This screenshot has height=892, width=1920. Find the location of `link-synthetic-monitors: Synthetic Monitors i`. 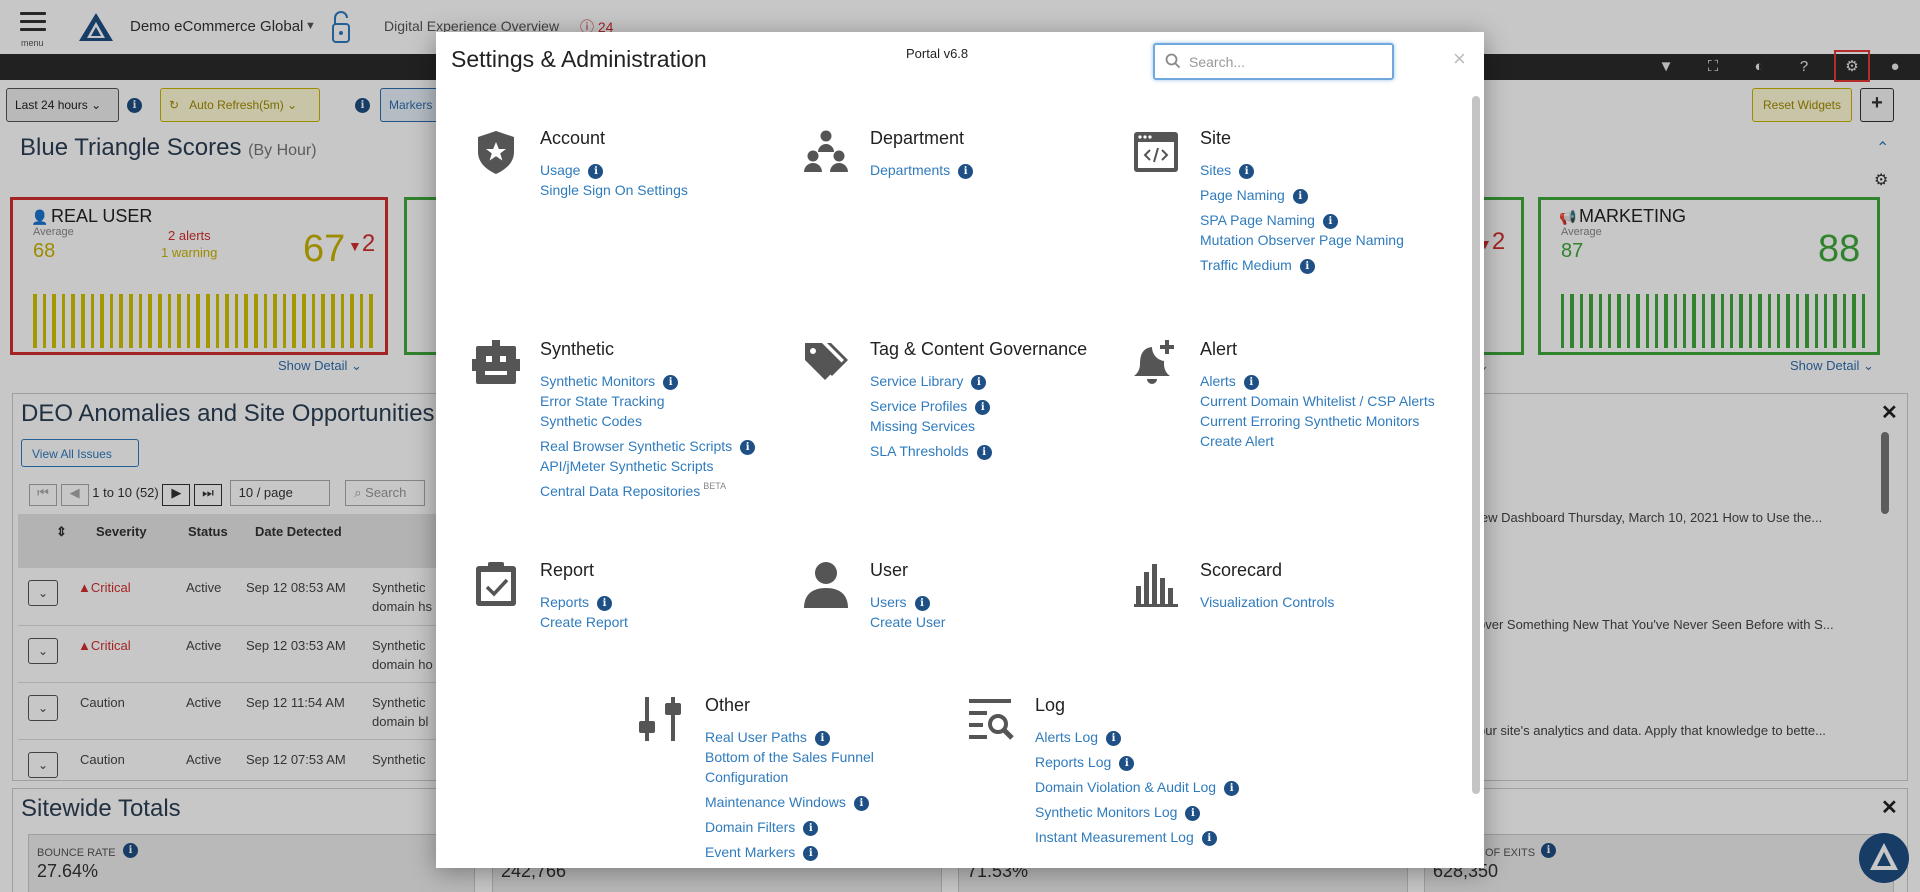

link-synthetic-monitors: Synthetic Monitors i is located at coordinates (647, 381).